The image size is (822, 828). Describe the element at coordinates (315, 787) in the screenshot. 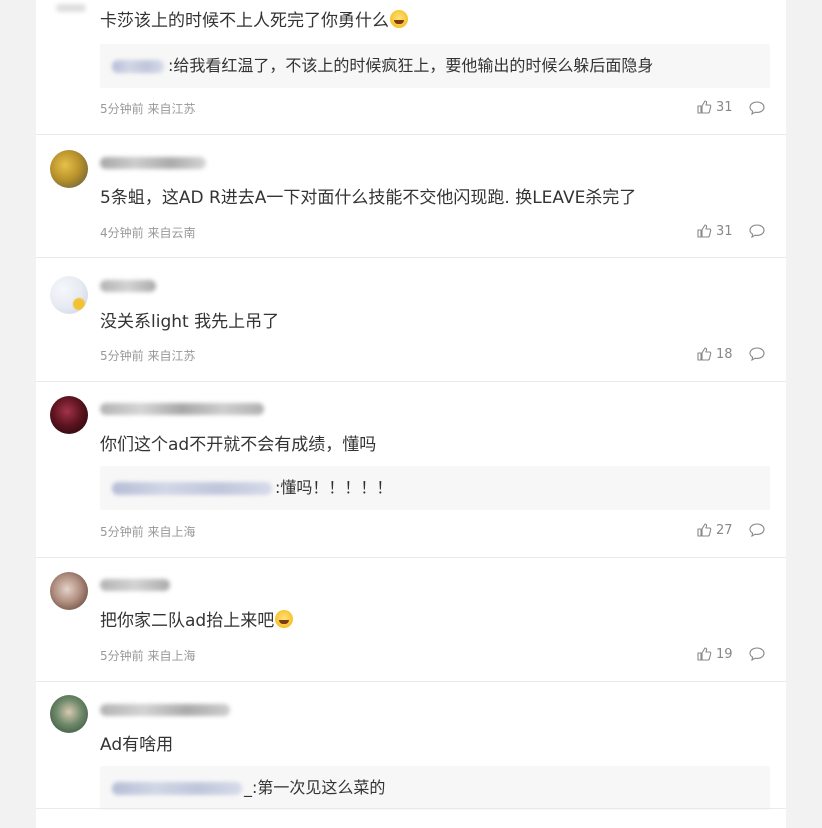

I see `reply-text: _:第一次见这么菜的` at that location.